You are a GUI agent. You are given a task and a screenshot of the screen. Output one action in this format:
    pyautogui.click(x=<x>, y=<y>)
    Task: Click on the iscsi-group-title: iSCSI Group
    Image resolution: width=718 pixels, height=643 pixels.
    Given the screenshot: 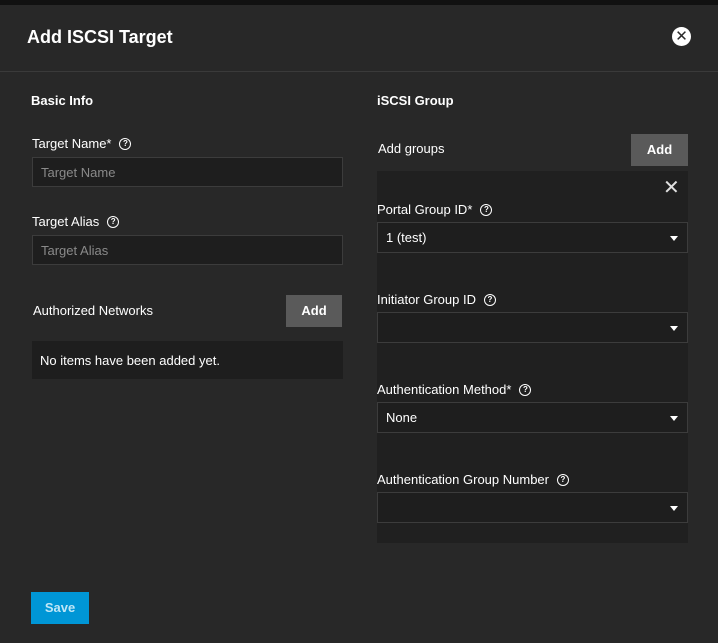 What is the action you would take?
    pyautogui.click(x=415, y=100)
    